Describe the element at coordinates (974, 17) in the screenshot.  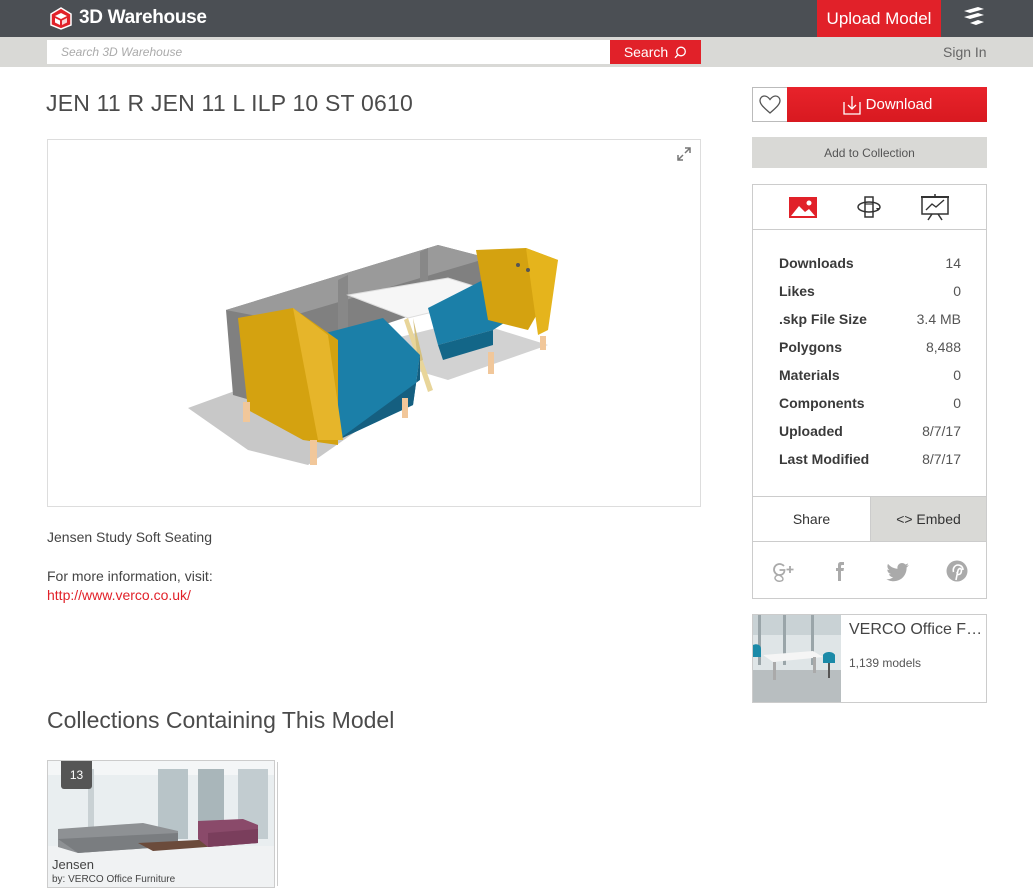
I see `menu-icon` at that location.